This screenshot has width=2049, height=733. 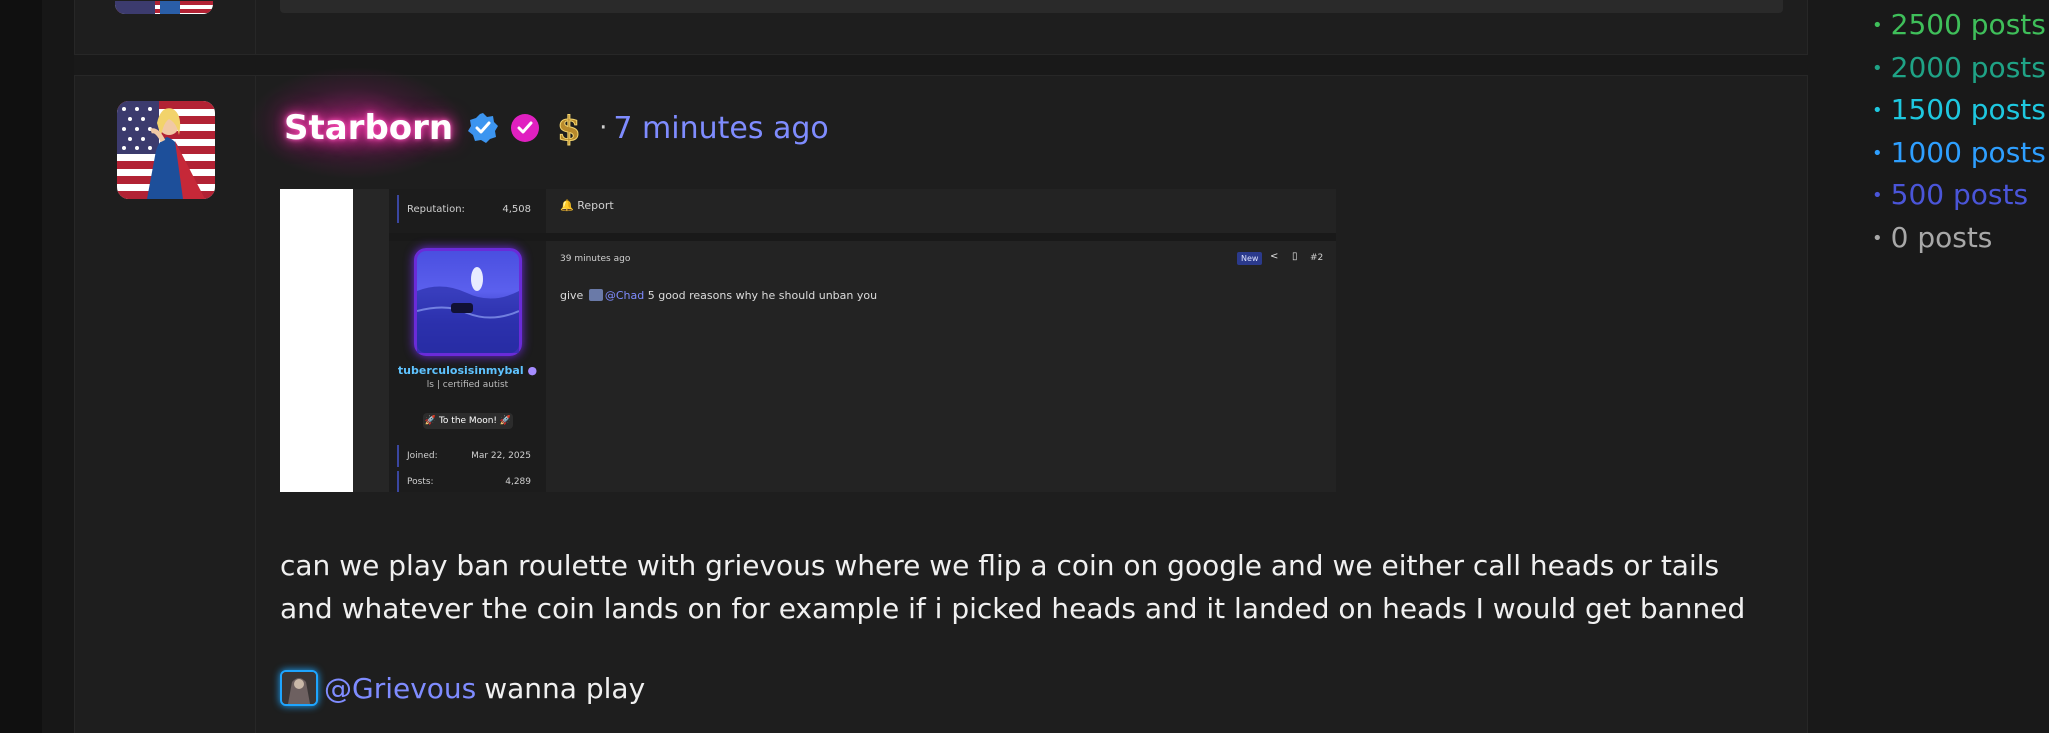 I want to click on legend-item: • 1000 posts, so click(x=1959, y=153).